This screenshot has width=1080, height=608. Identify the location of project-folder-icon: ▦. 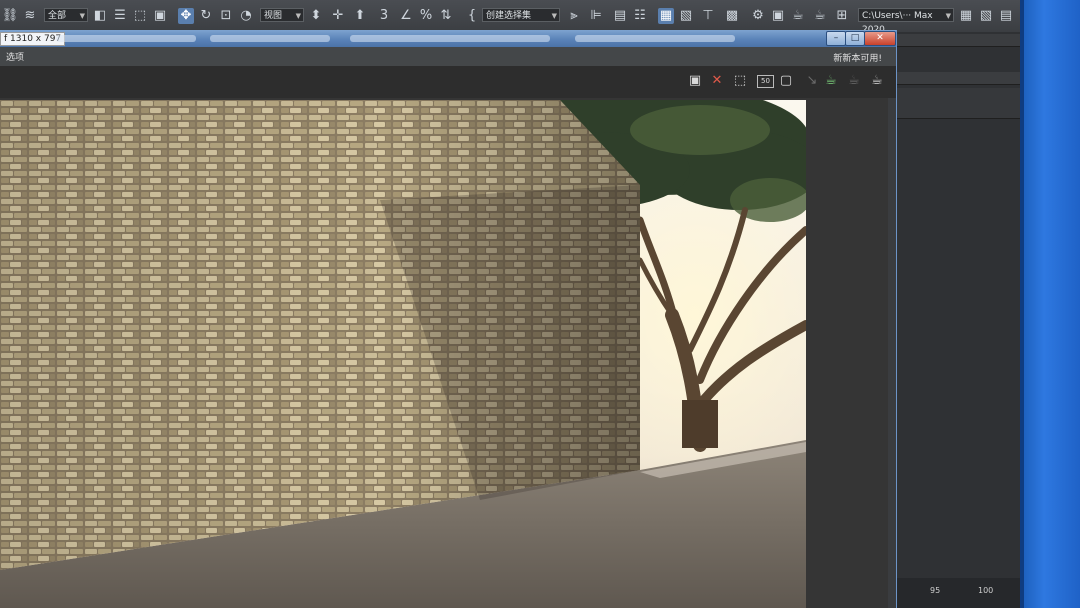
(966, 16).